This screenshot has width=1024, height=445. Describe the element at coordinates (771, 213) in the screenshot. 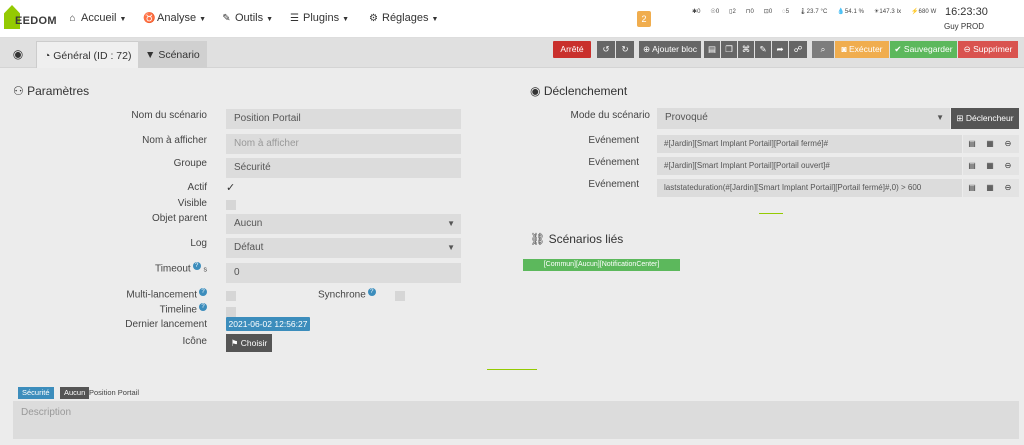

I see `divider` at that location.